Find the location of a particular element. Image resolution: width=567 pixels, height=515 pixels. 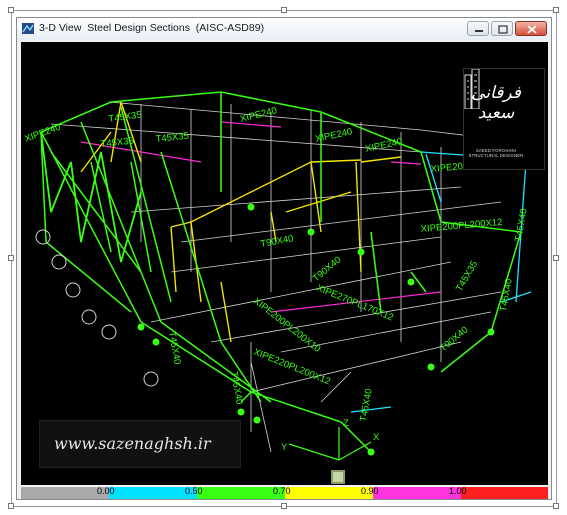

app-icon is located at coordinates (28, 28).